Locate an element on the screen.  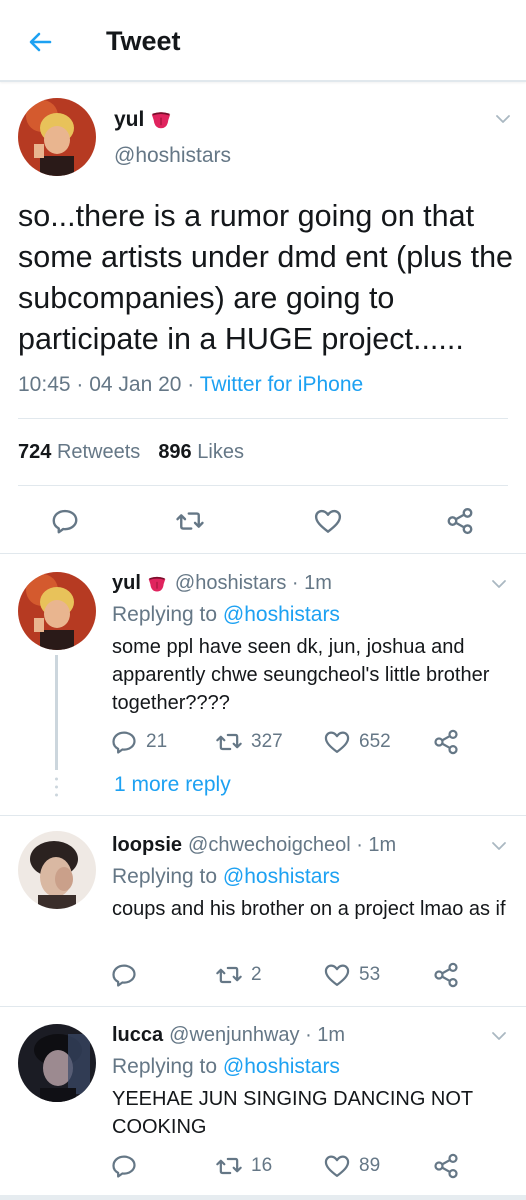
list-end-divider is located at coordinates (263, 1197).